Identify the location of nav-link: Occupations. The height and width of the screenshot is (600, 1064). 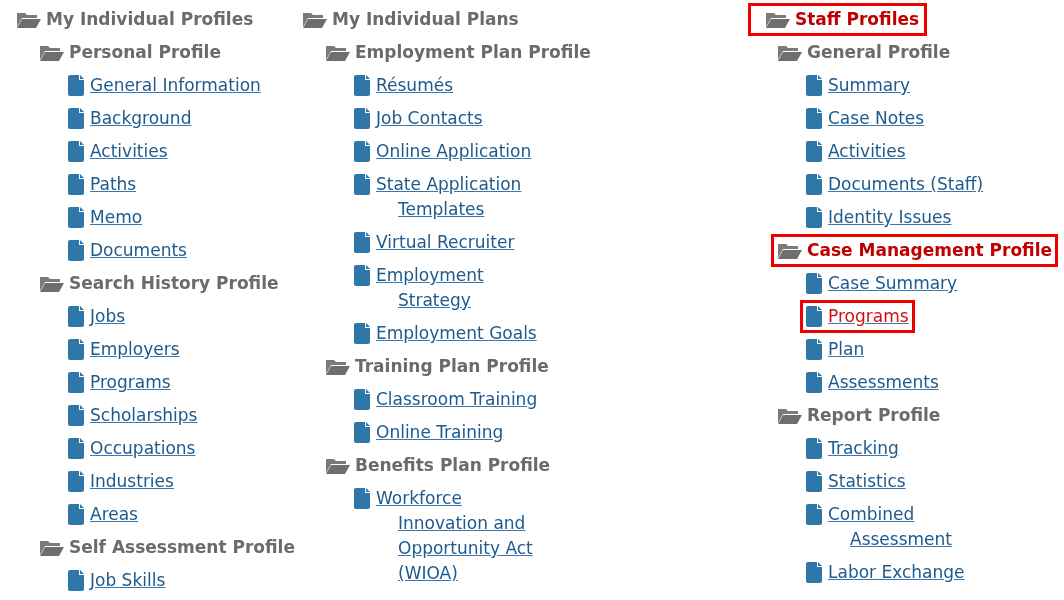
(143, 448).